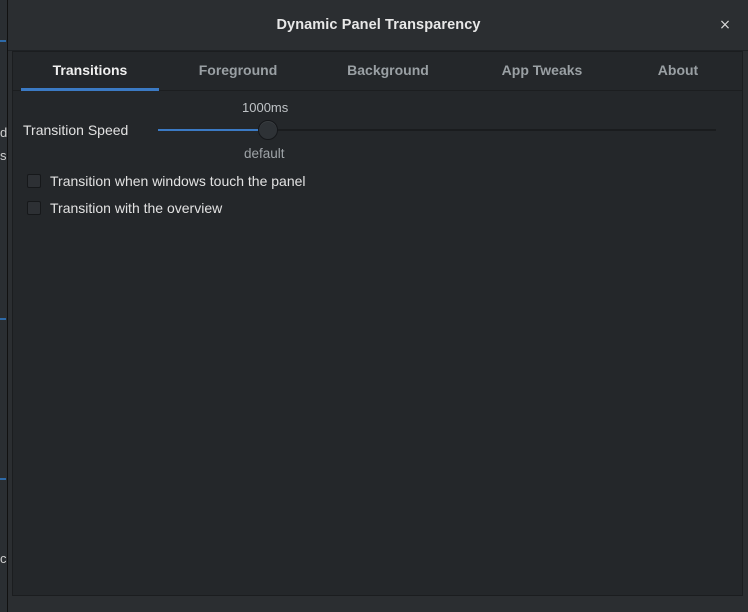  I want to click on transition-speed-label: Transition Speed, so click(76, 130).